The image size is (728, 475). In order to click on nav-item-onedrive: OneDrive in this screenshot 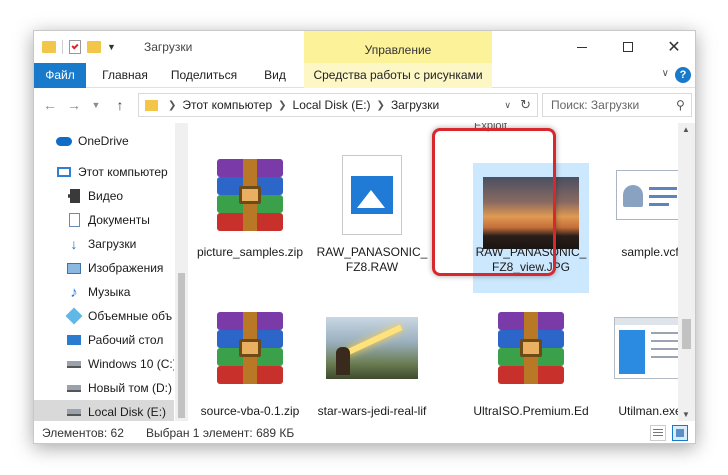, I will do `click(104, 141)`.